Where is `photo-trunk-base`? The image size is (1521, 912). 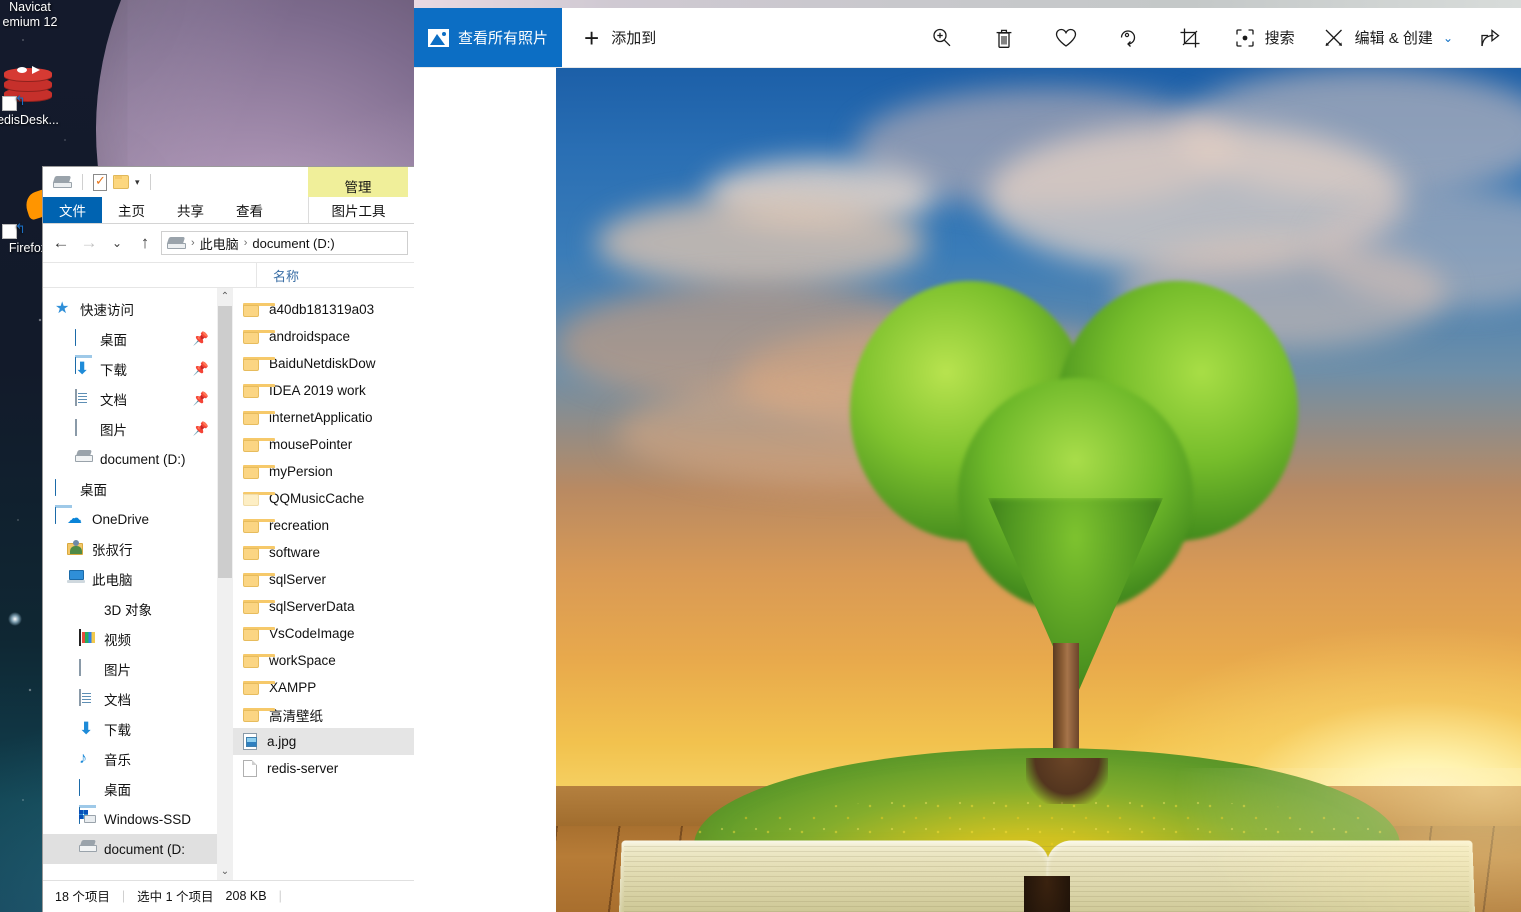 photo-trunk-base is located at coordinates (1067, 781).